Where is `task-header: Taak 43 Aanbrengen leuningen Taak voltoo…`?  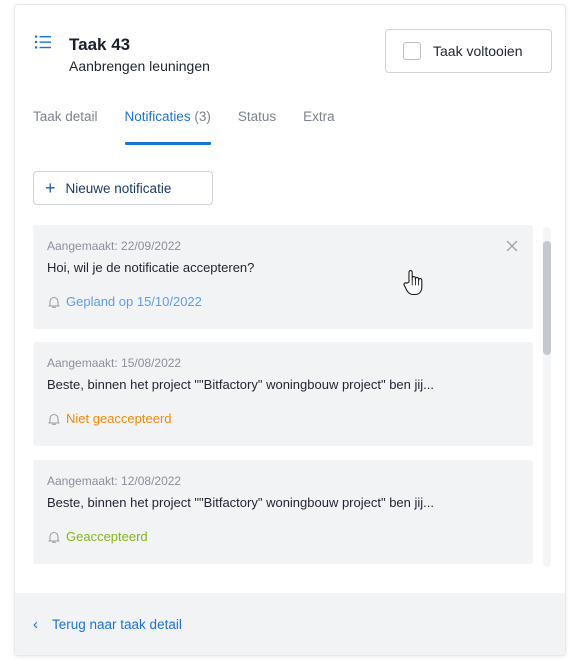 task-header: Taak 43 Aanbrengen leuningen Taak voltoo… is located at coordinates (290, 50).